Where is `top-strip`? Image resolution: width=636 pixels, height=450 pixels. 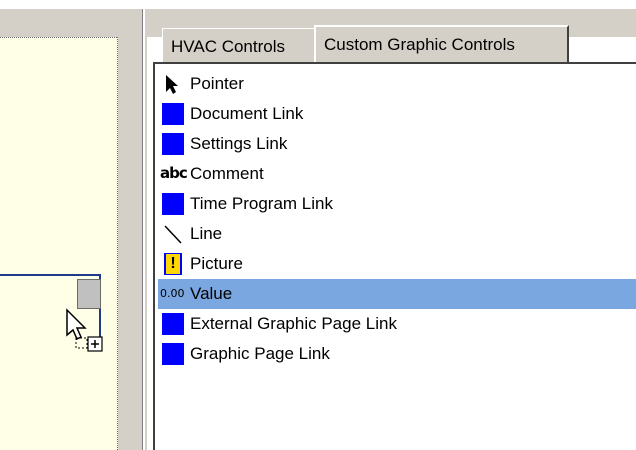 top-strip is located at coordinates (318, 4).